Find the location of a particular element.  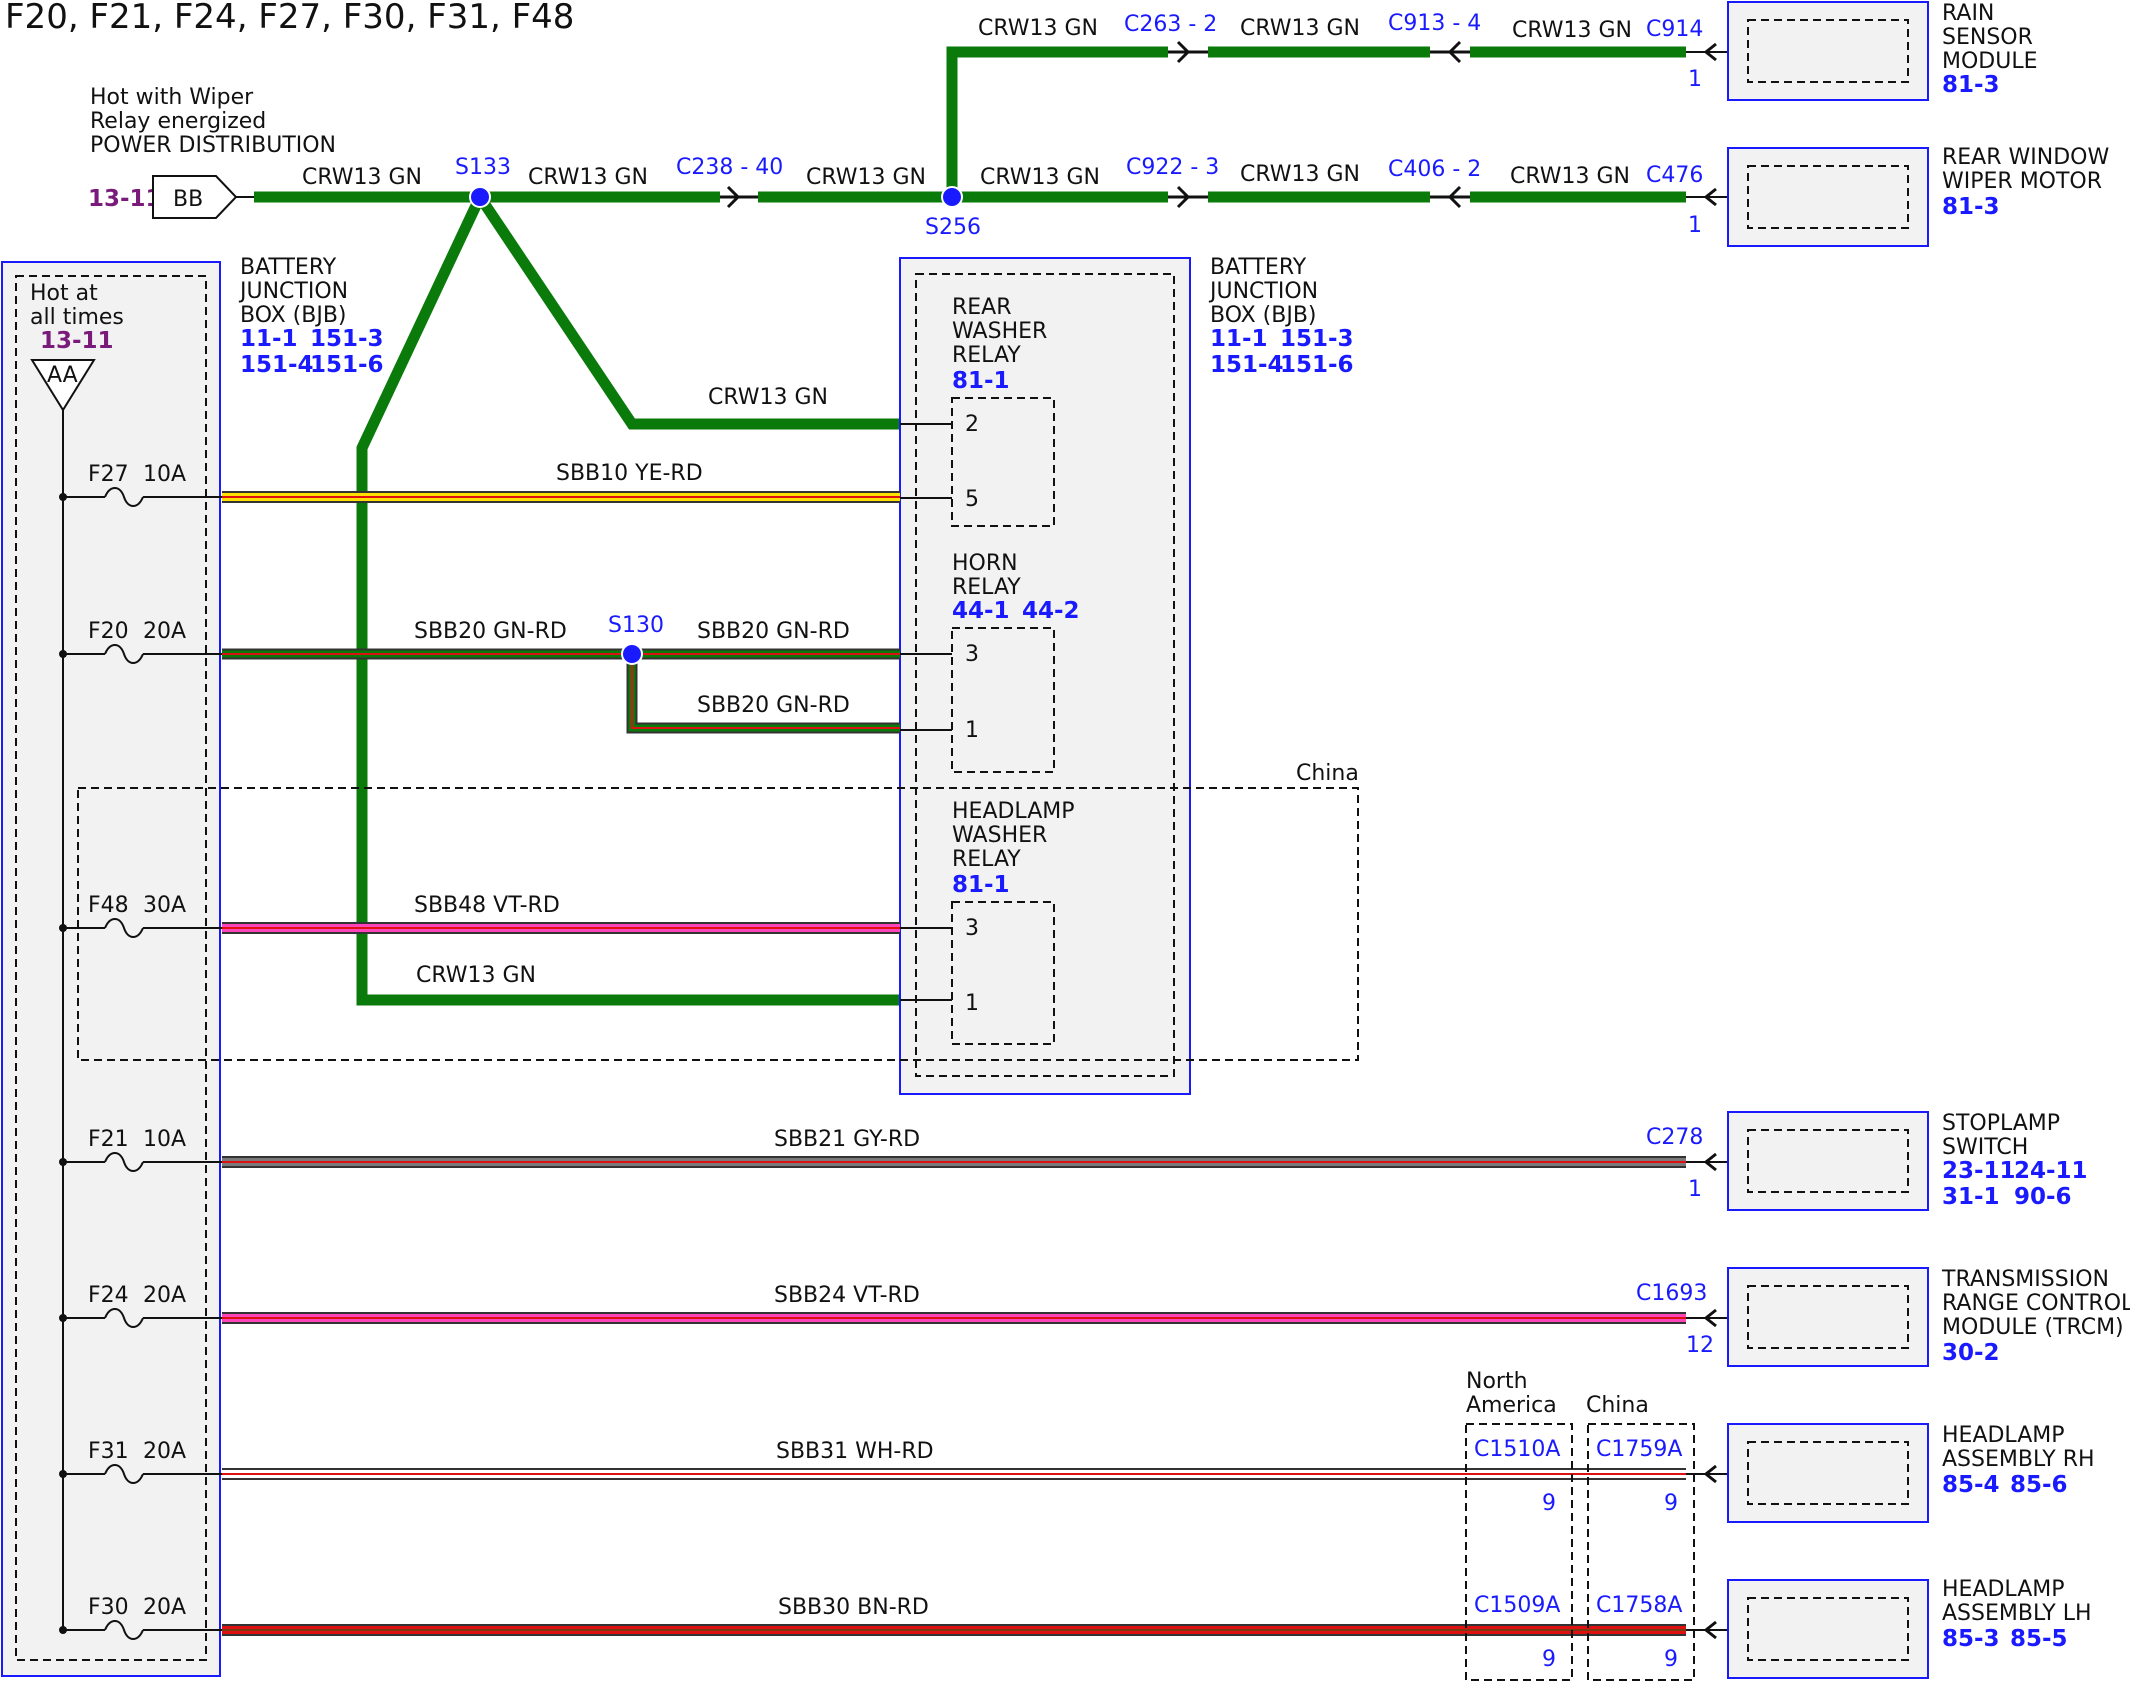

bjb-left-name-3: BOX (BJB) is located at coordinates (293, 315).